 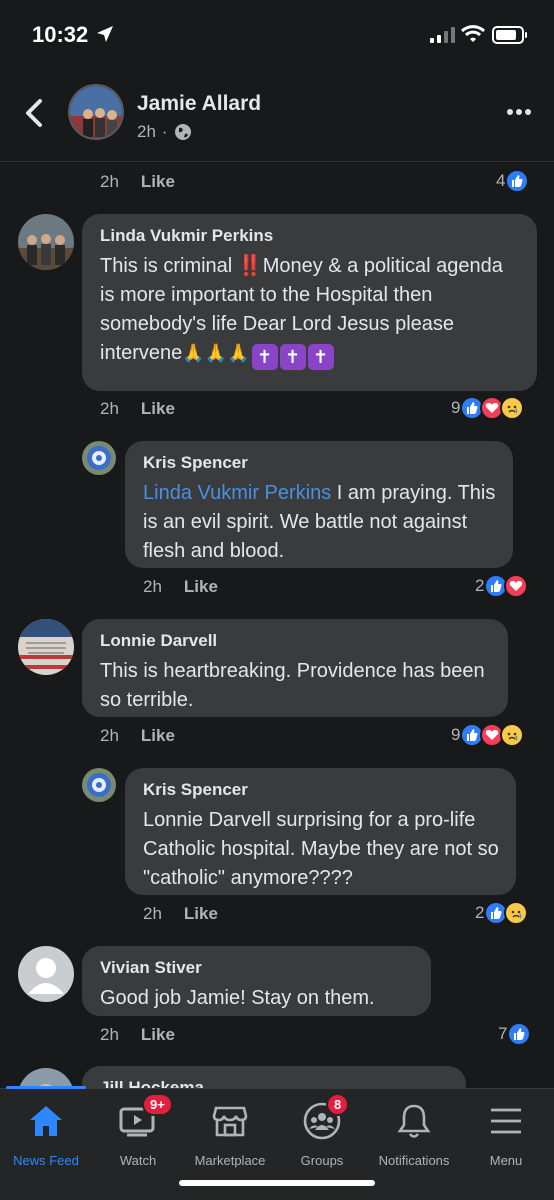 What do you see at coordinates (138, 1130) in the screenshot?
I see `tab-watch: 9+ Watch` at bounding box center [138, 1130].